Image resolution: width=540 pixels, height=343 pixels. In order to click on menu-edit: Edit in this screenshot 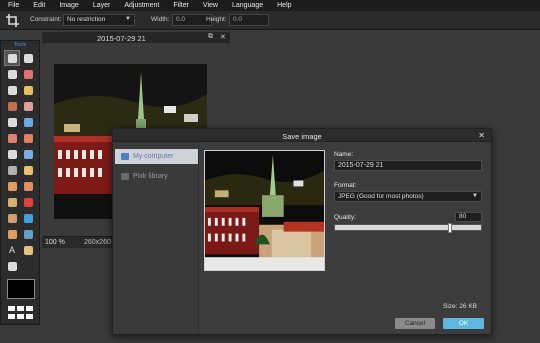, I will do `click(39, 5)`.